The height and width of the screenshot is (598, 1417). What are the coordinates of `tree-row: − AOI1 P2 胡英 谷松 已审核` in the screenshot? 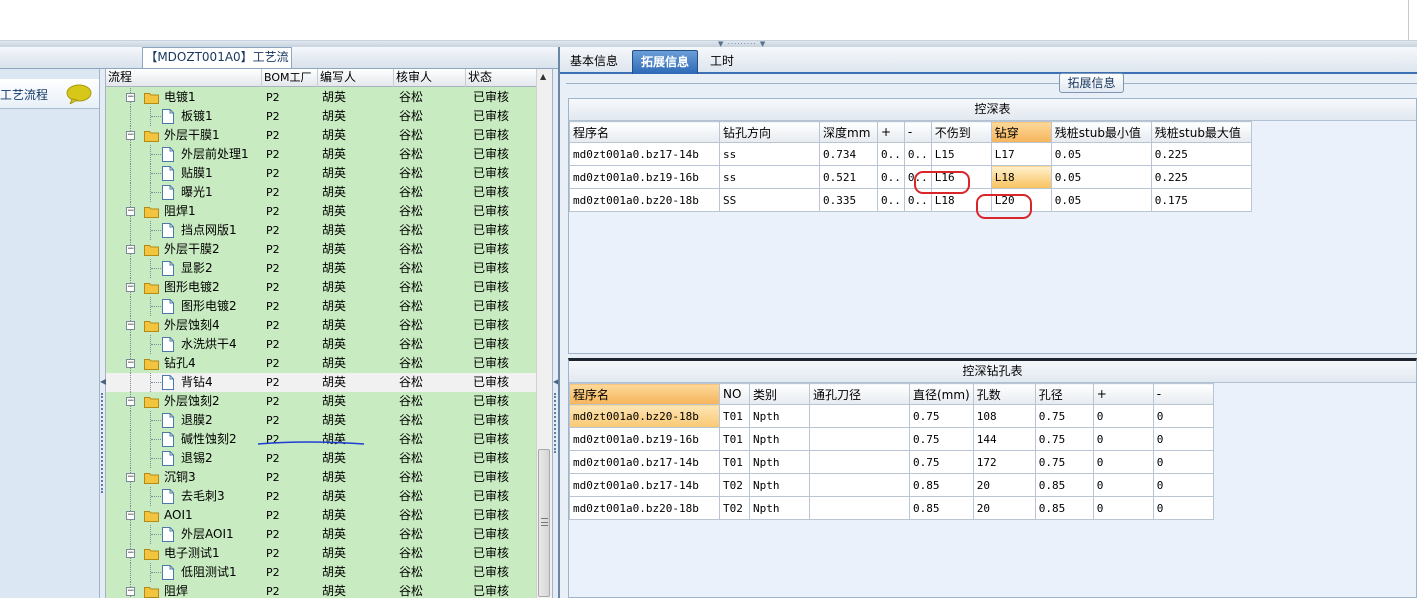 It's located at (321, 515).